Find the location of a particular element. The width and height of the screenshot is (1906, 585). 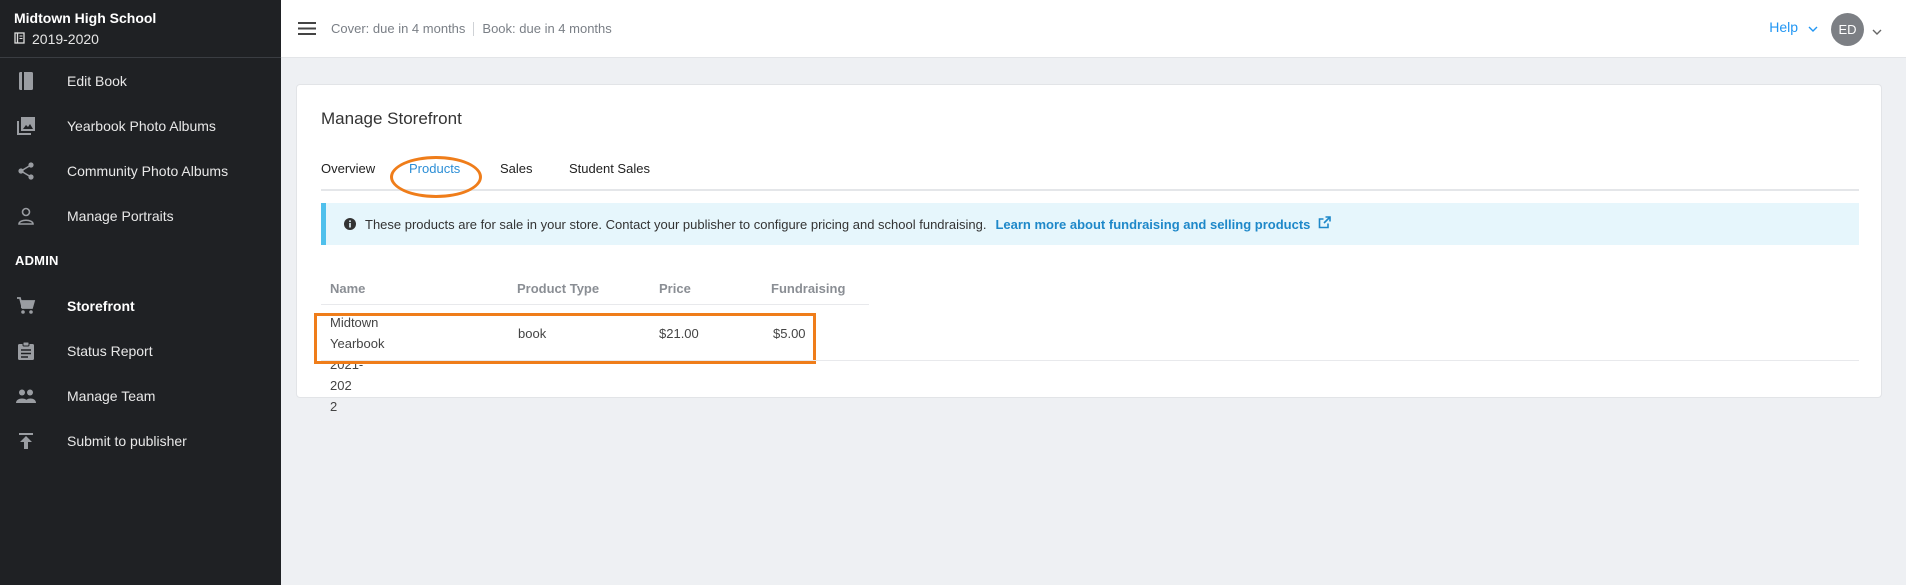

hamburger-menu-icon is located at coordinates (307, 29).